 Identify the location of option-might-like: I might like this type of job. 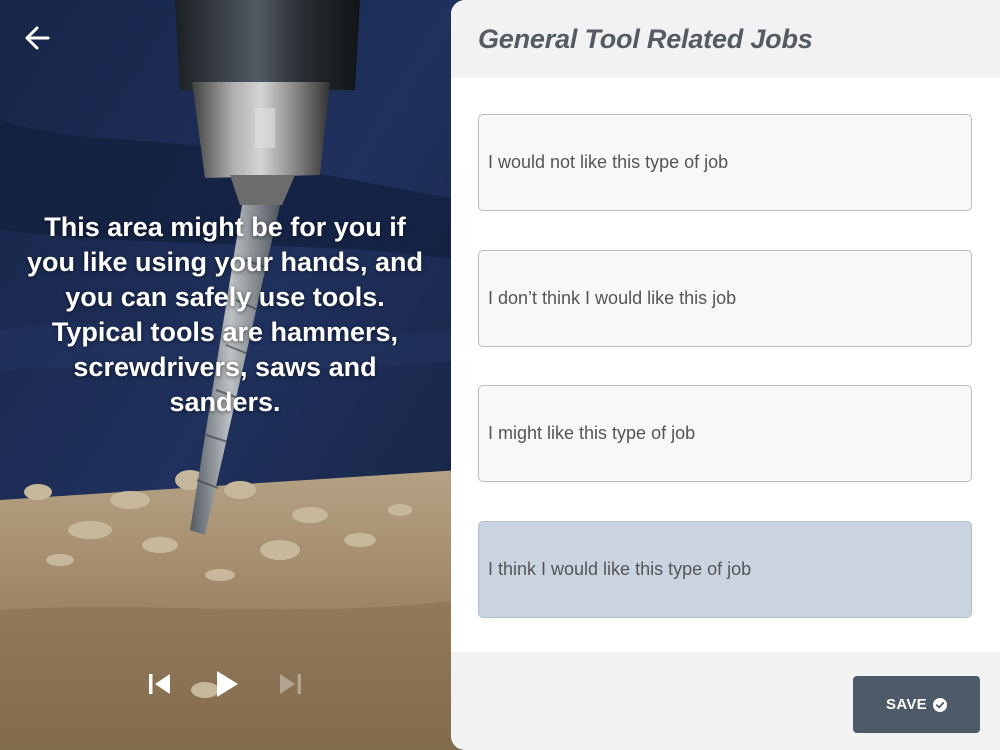
(725, 433).